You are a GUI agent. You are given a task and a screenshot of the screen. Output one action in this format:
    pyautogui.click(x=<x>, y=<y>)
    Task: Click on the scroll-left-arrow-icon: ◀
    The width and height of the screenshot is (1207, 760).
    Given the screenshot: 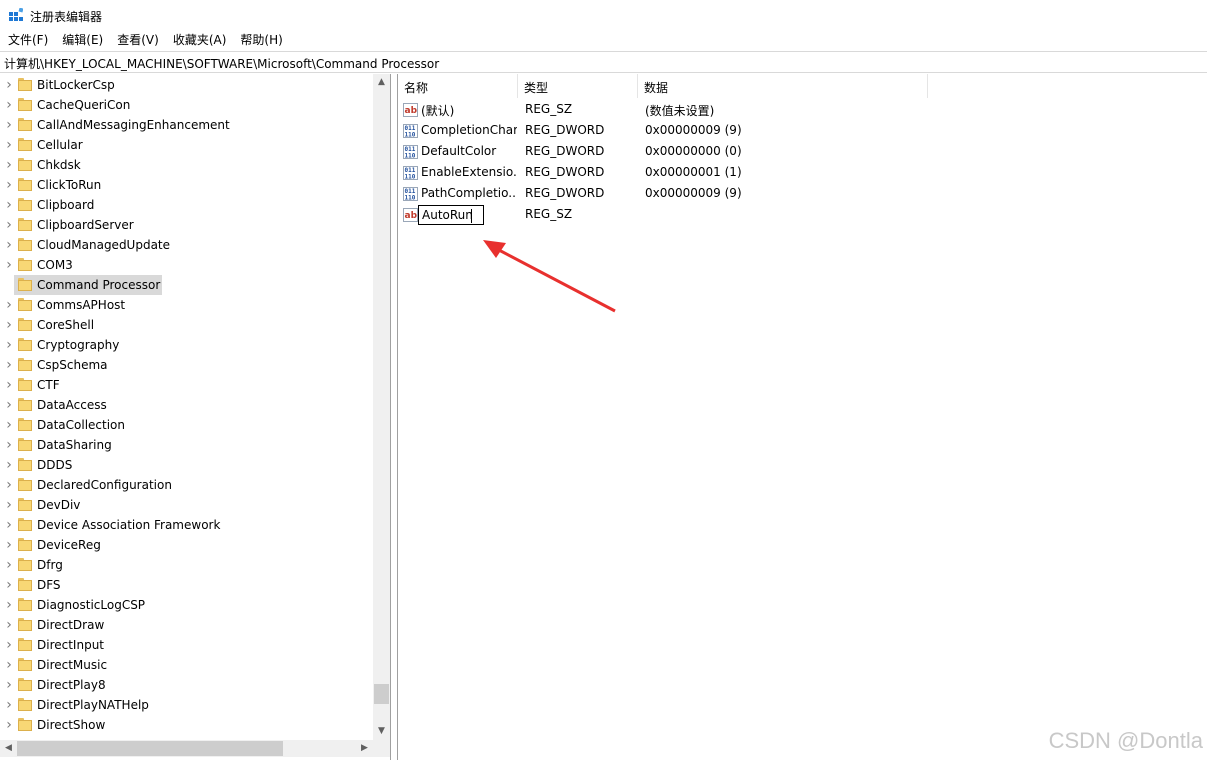 What is the action you would take?
    pyautogui.click(x=8, y=748)
    